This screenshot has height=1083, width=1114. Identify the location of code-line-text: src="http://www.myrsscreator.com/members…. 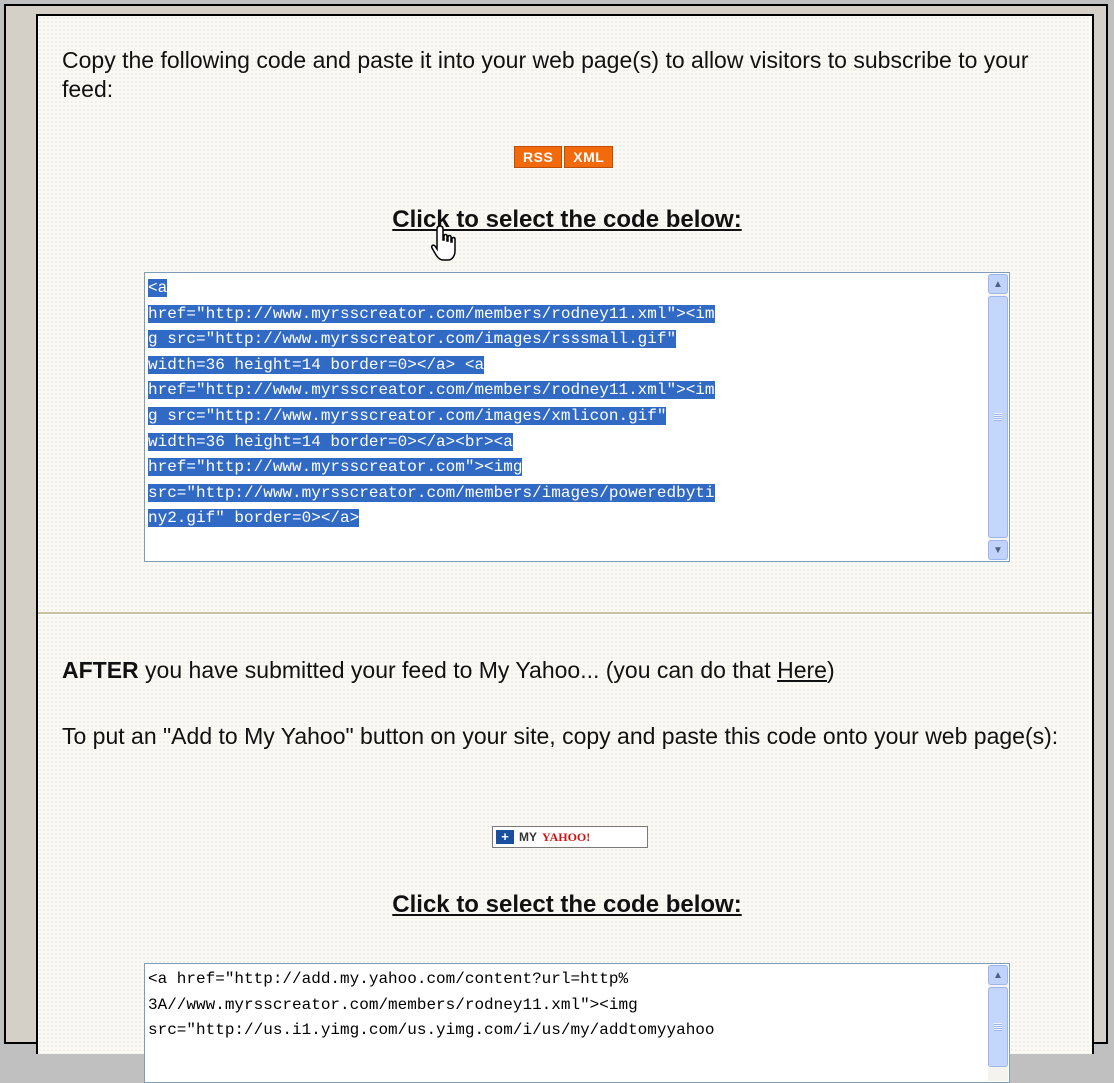
(431, 492).